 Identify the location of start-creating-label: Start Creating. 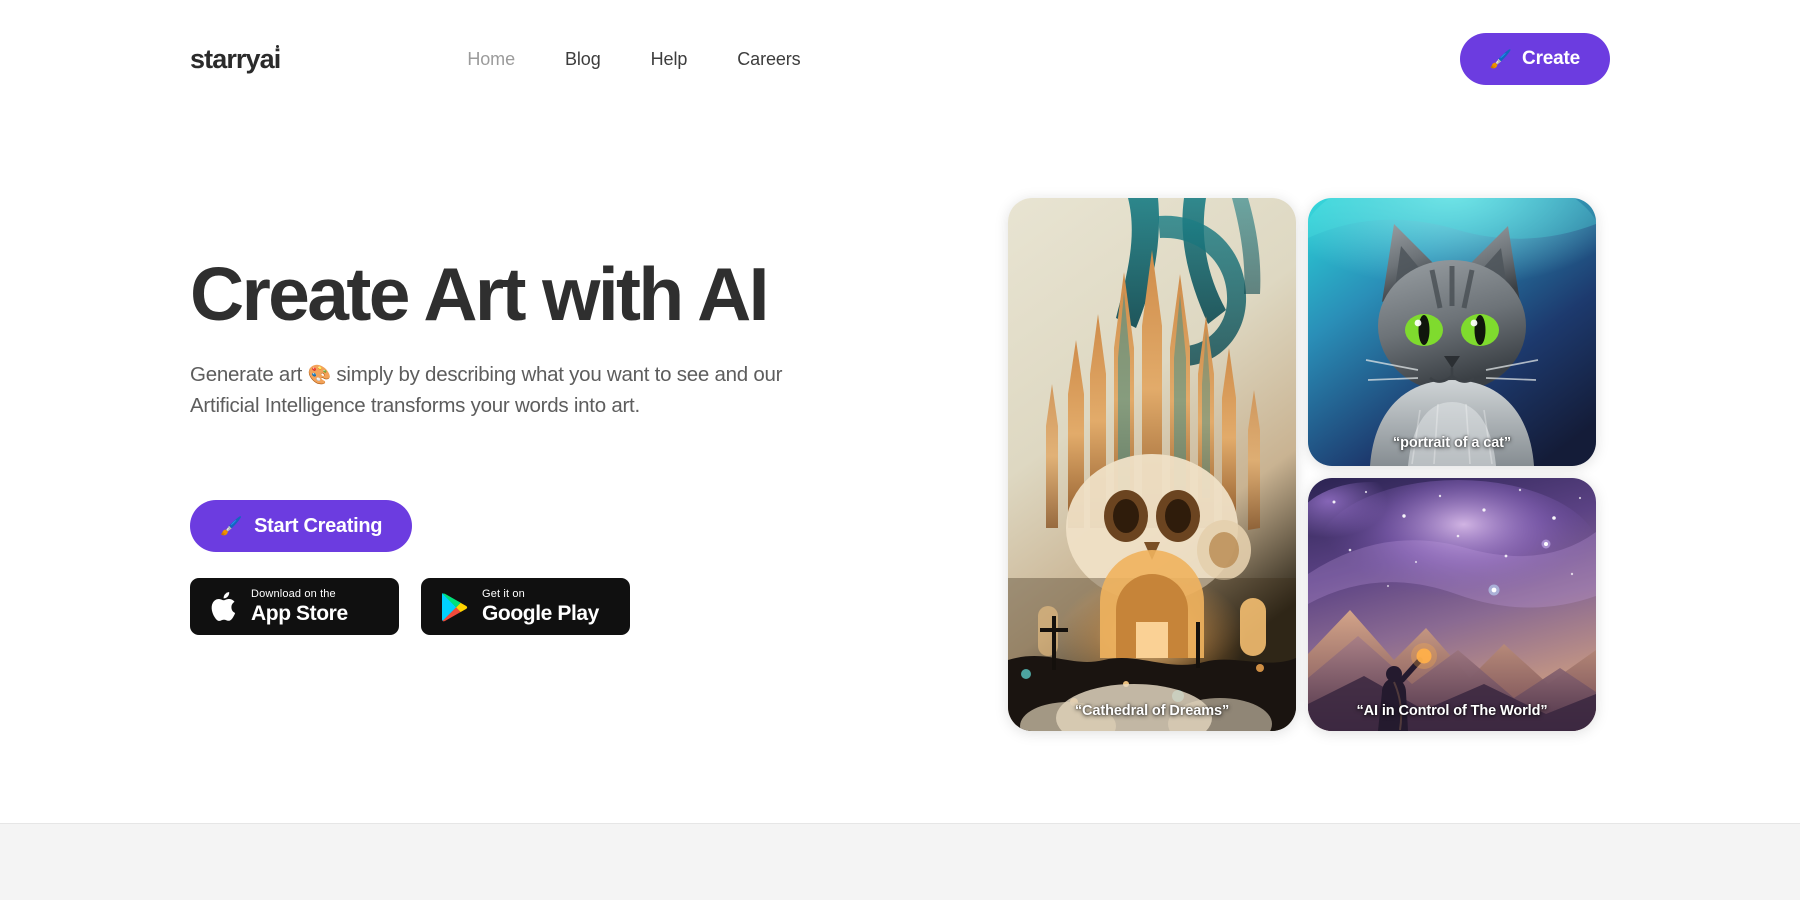
(318, 525).